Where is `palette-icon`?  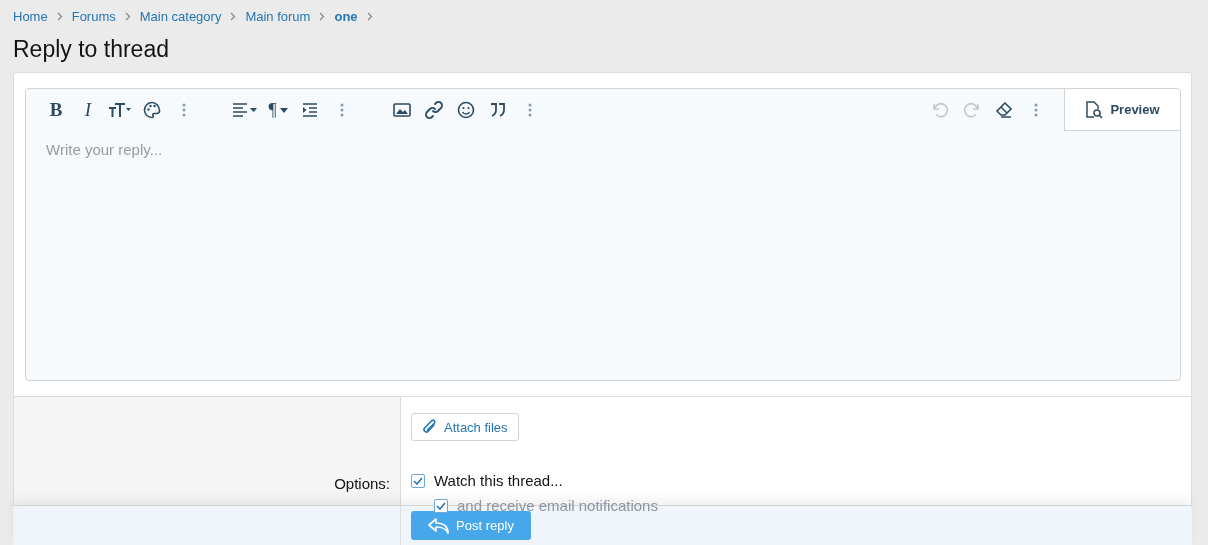
palette-icon is located at coordinates (152, 110).